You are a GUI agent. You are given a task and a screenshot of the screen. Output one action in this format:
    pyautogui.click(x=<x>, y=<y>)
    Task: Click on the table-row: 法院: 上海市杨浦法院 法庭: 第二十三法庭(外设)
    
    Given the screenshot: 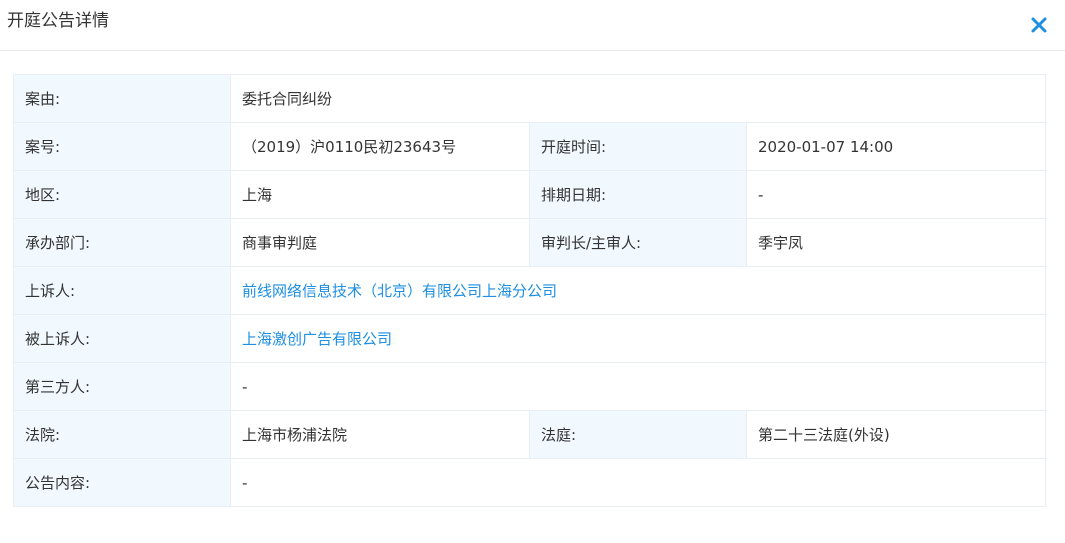 What is the action you would take?
    pyautogui.click(x=530, y=434)
    